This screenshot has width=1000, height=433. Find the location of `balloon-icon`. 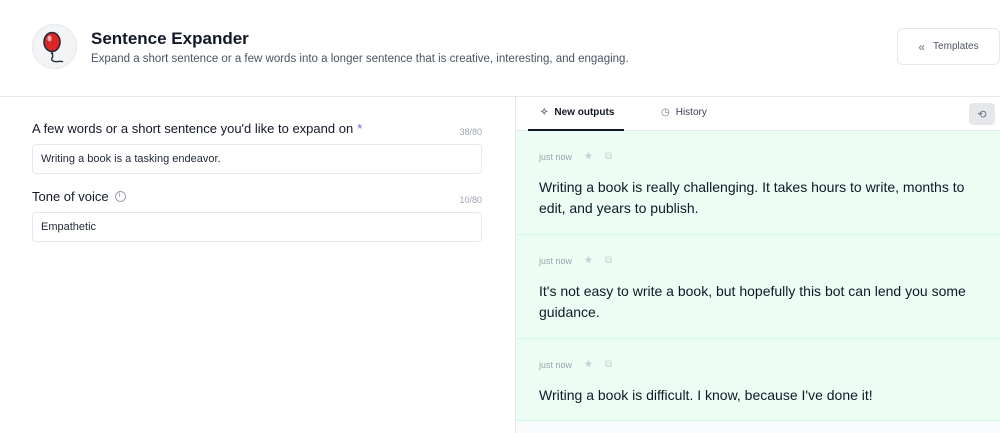

balloon-icon is located at coordinates (53, 47).